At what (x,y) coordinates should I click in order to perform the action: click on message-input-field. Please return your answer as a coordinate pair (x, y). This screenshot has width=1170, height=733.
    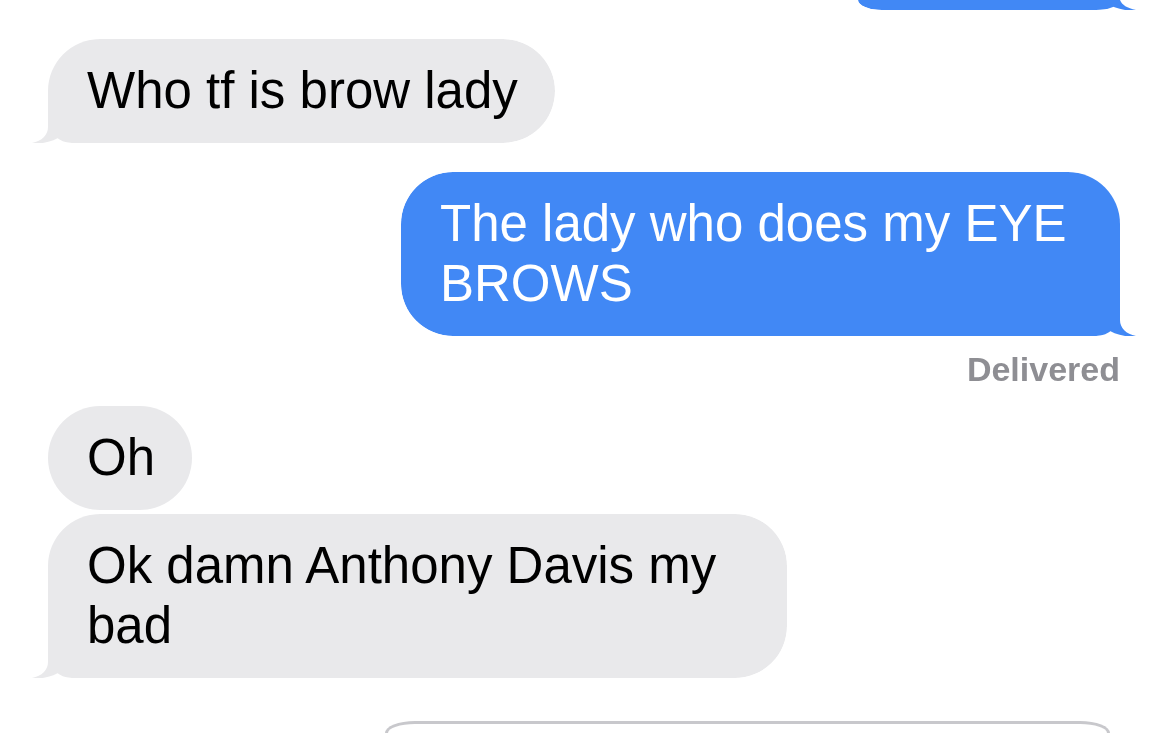
    Looking at the image, I should click on (747, 727).